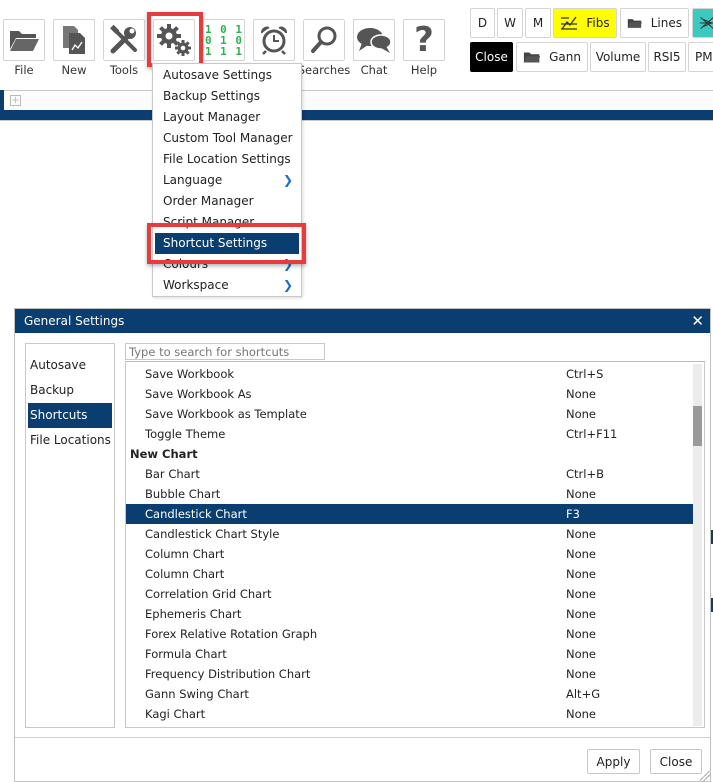  What do you see at coordinates (409, 614) in the screenshot?
I see `shortcut-row: Ephemeris Chart None` at bounding box center [409, 614].